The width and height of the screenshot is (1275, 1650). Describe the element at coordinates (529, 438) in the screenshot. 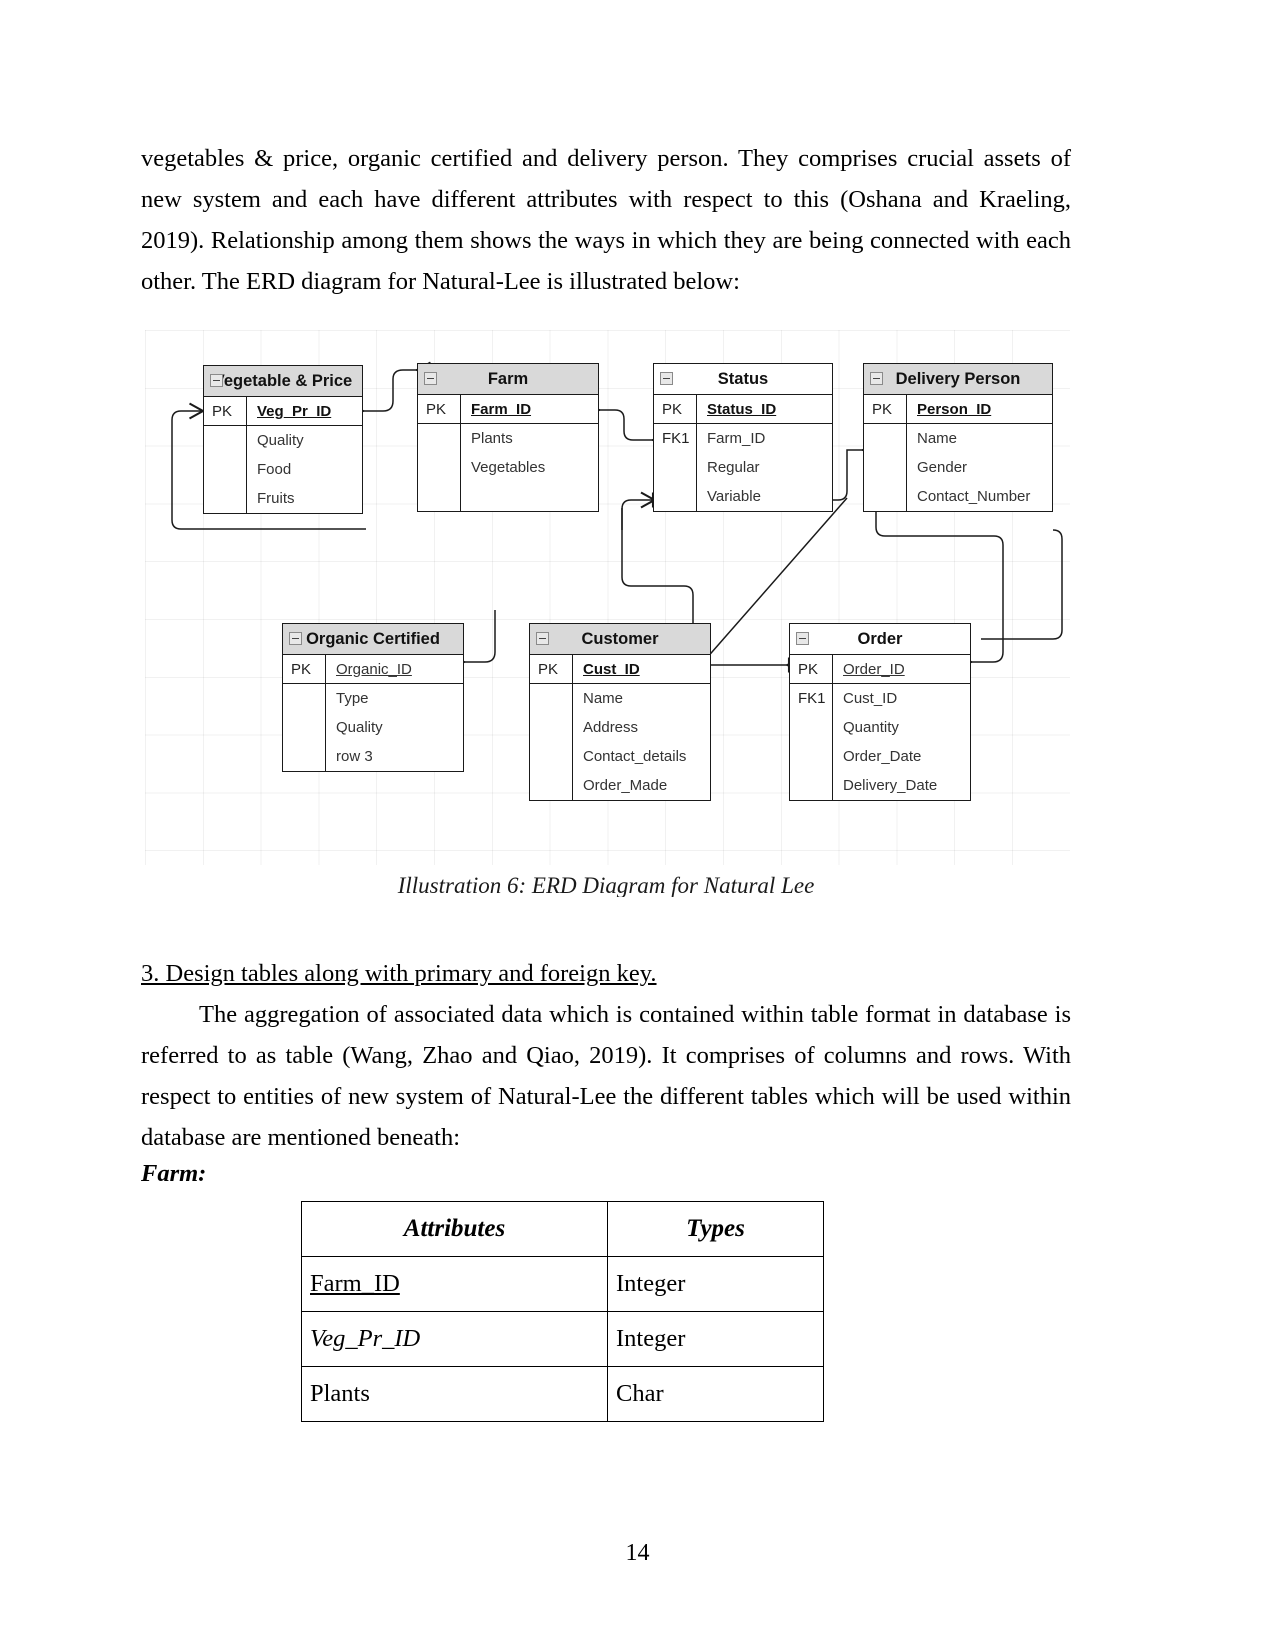

I see `attribute-name: Plants` at that location.